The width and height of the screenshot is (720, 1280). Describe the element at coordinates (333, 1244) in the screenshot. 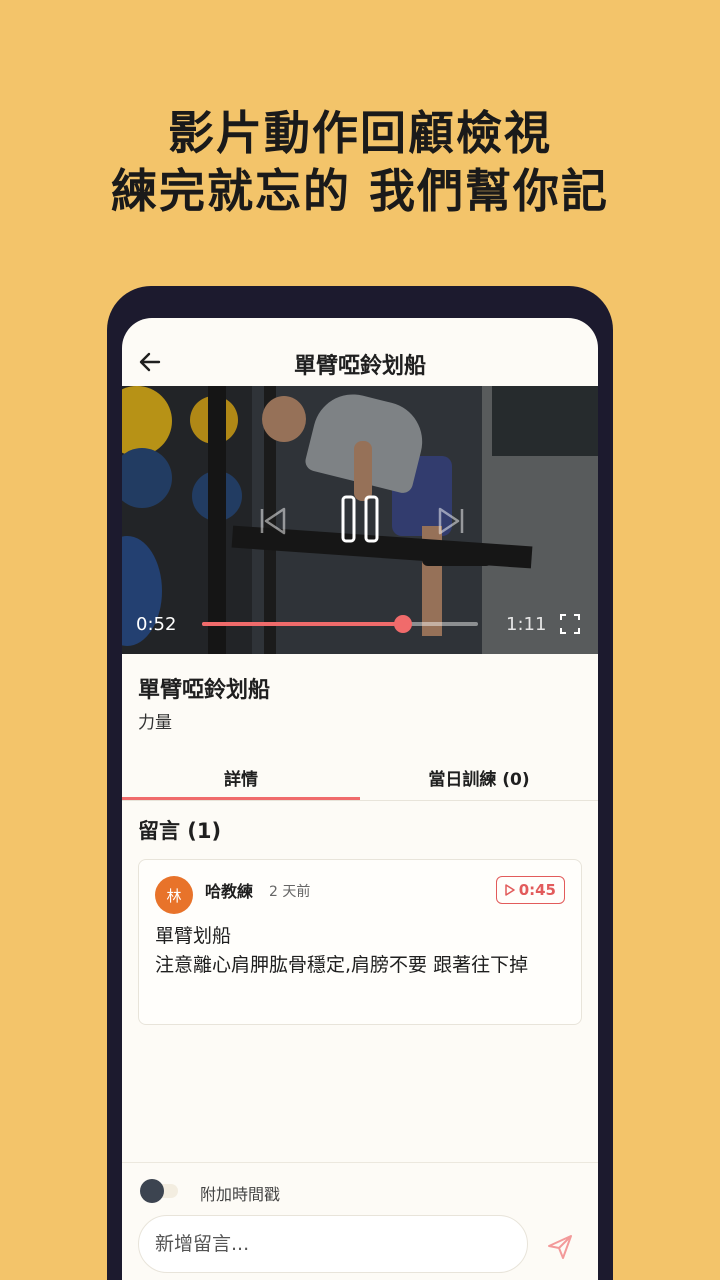

I see `comment-input` at that location.